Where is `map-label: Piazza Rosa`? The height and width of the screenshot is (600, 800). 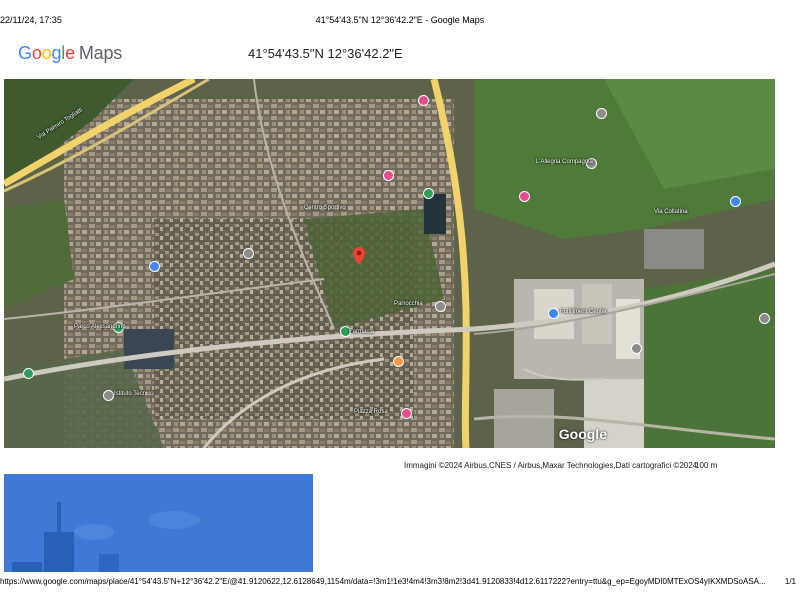 map-label: Piazza Rosa is located at coordinates (371, 412).